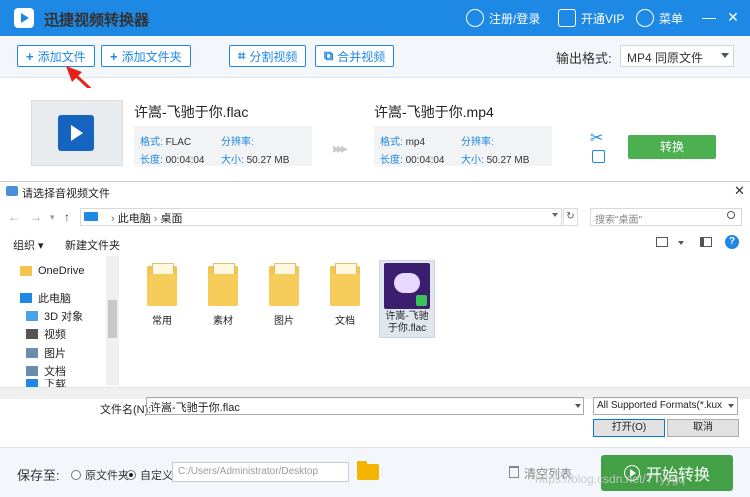 The height and width of the screenshot is (497, 750). Describe the element at coordinates (55, 372) in the screenshot. I see `nav-label: 文档` at that location.